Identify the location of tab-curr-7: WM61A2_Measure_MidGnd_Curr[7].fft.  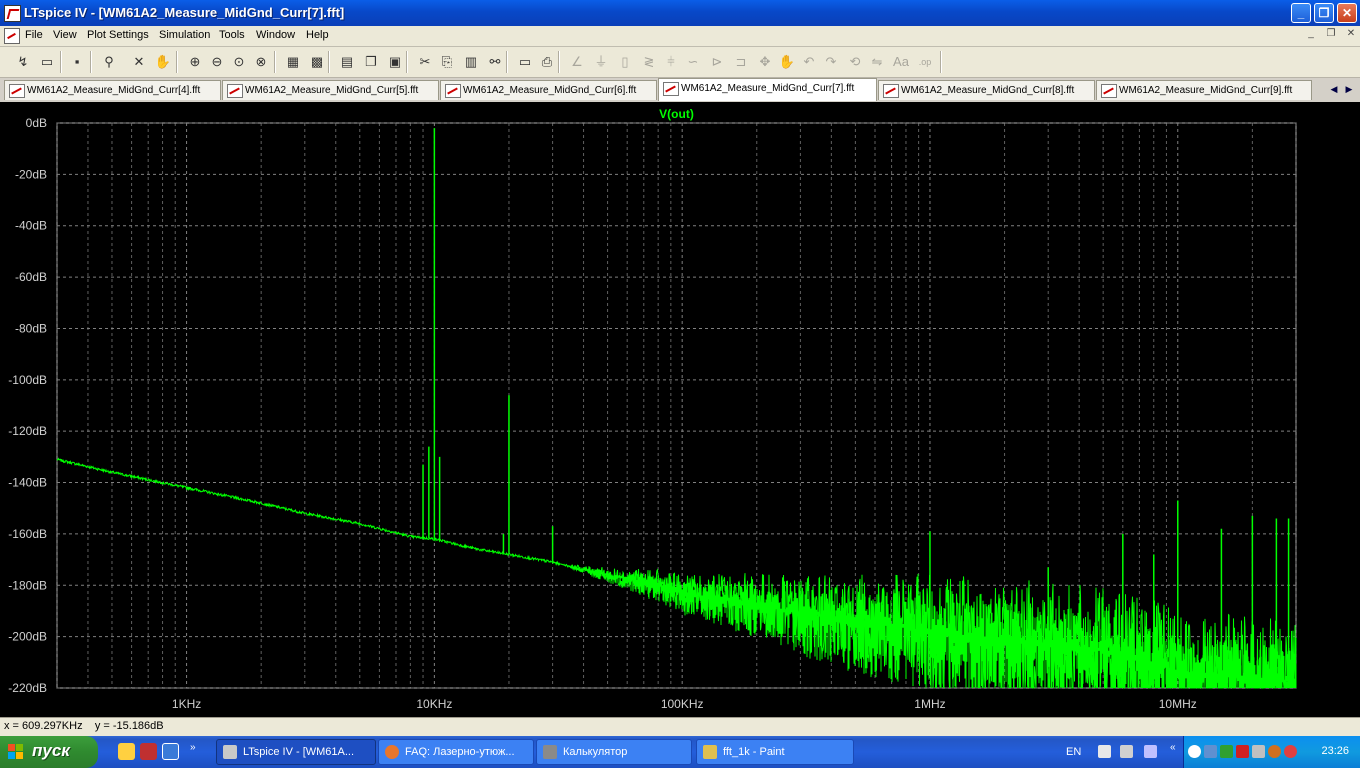
(767, 89).